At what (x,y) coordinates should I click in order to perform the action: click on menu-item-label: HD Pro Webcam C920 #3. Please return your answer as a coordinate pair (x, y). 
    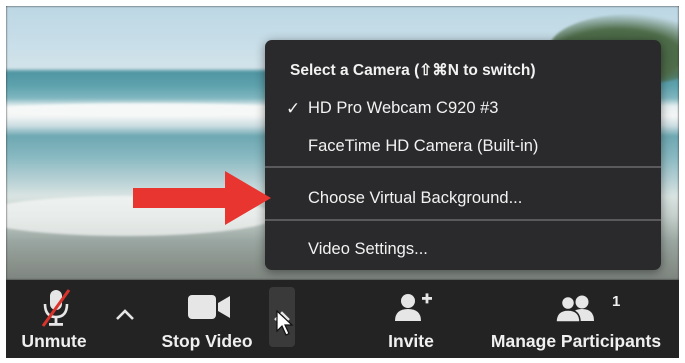
    Looking at the image, I should click on (403, 108).